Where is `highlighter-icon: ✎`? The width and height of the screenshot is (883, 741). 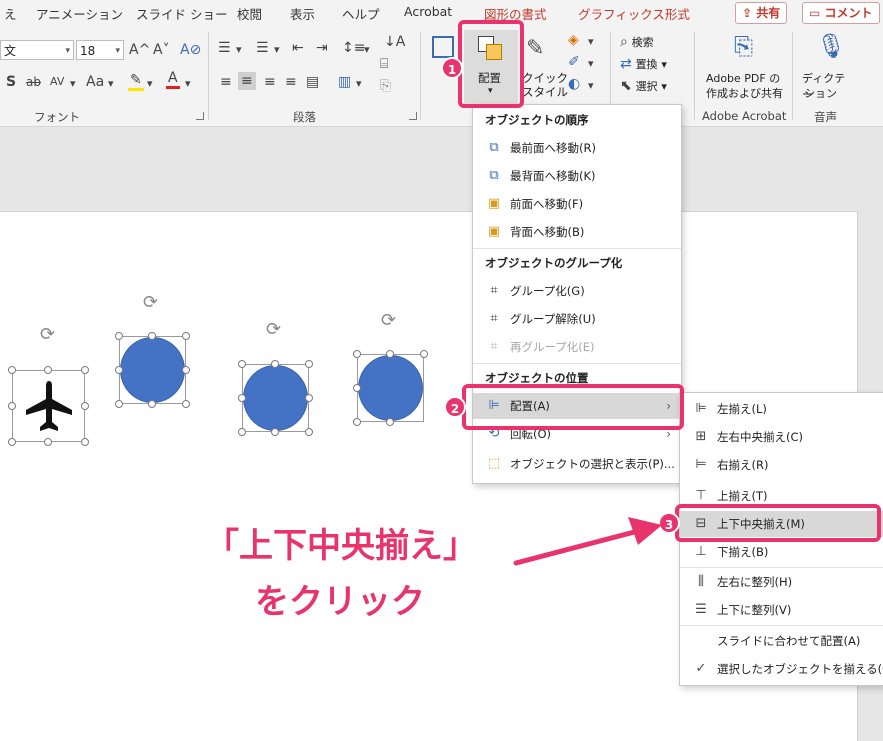 highlighter-icon: ✎ is located at coordinates (136, 81).